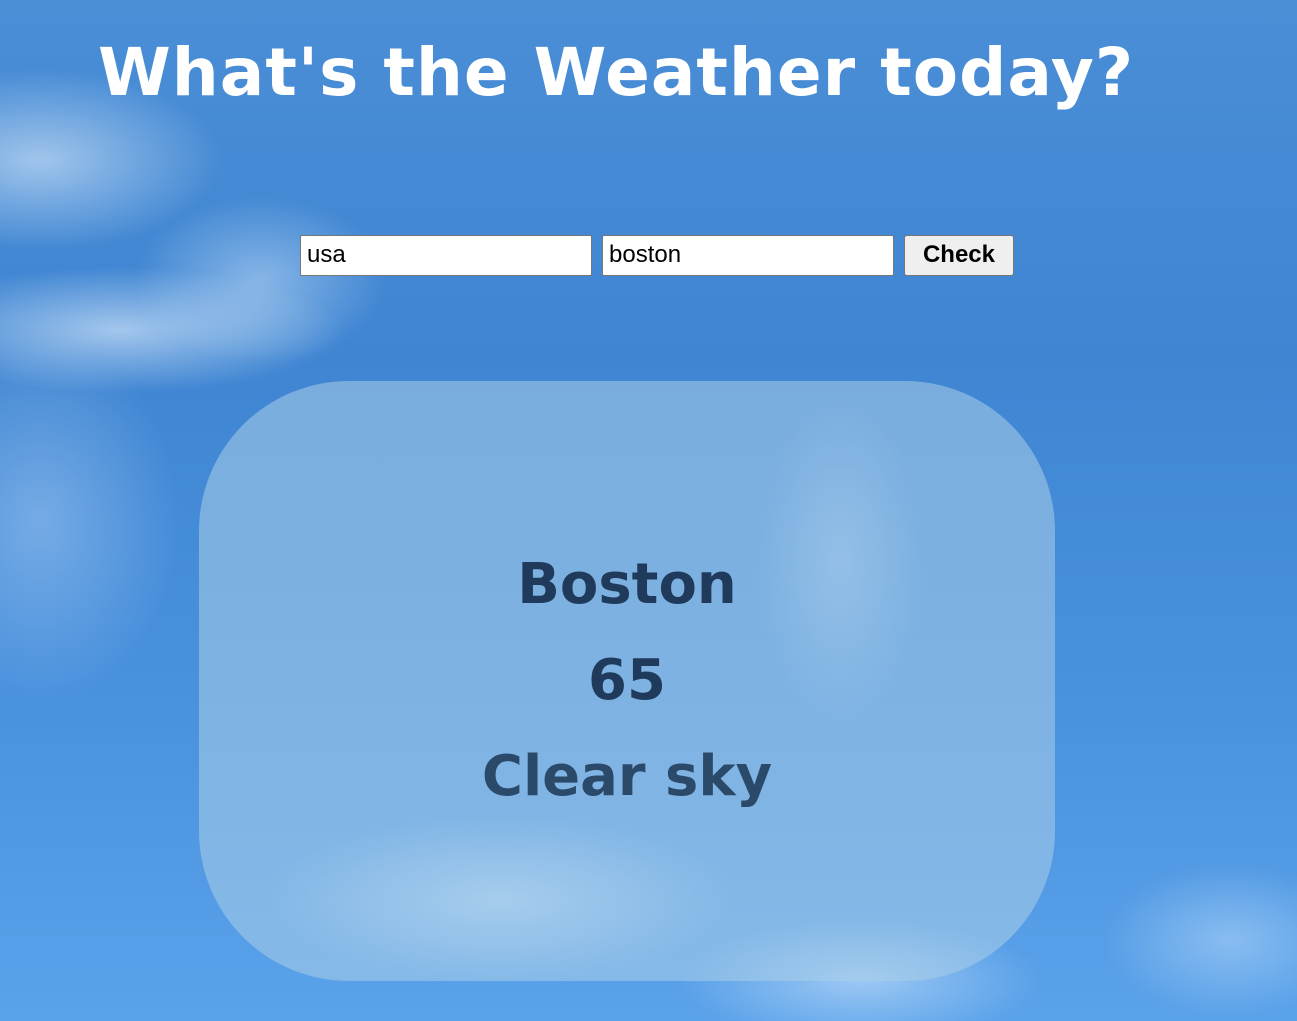 The width and height of the screenshot is (1297, 1021). I want to click on result-city: Boston, so click(627, 584).